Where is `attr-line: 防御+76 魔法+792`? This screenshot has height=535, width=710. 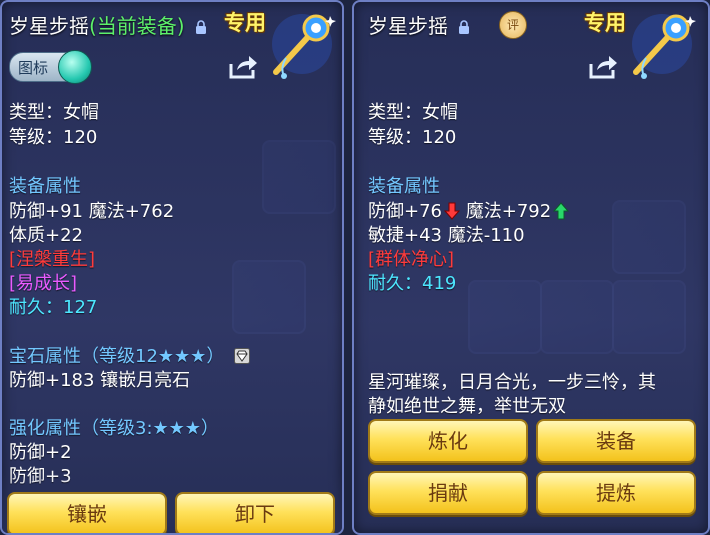
attr-line: 防御+76 魔法+792 is located at coordinates (469, 210).